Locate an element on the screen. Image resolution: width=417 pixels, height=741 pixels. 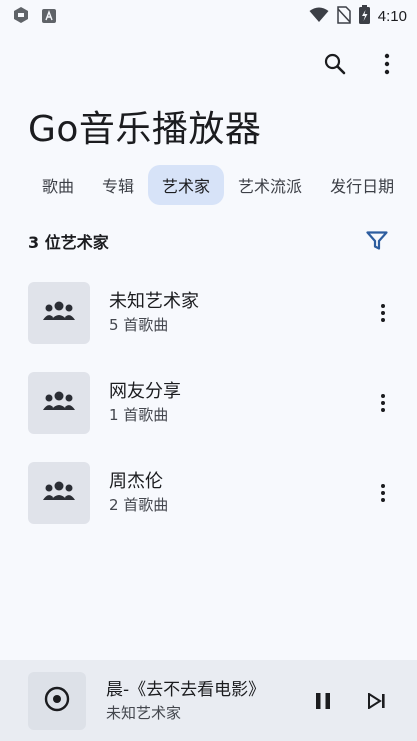
accessibility-a-icon is located at coordinates (49, 17).